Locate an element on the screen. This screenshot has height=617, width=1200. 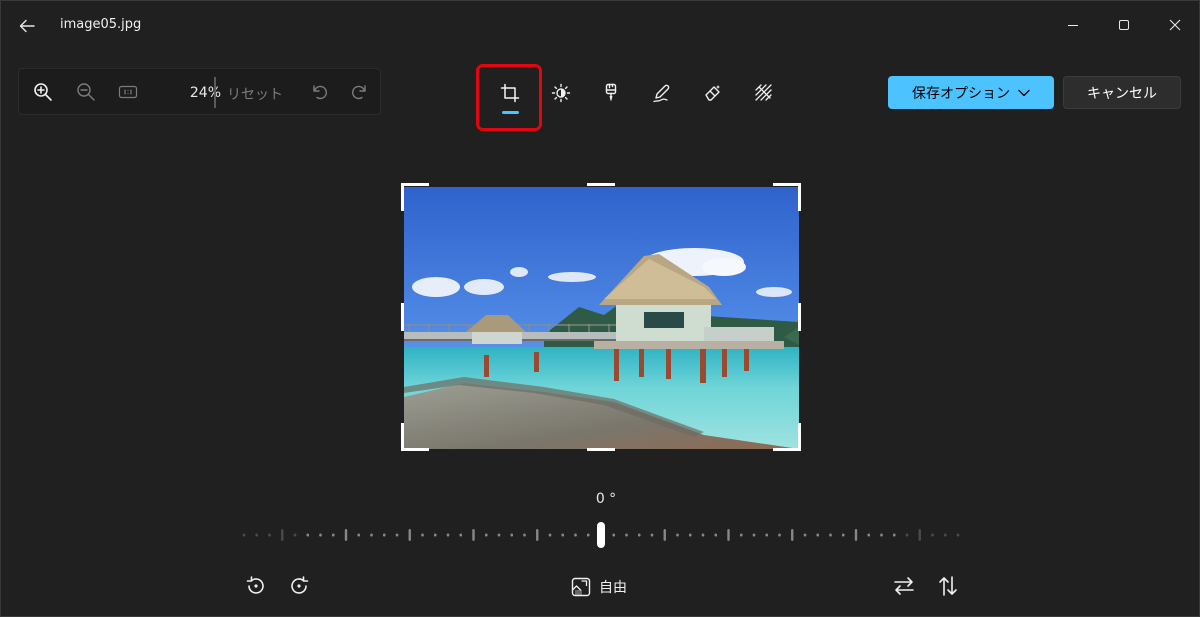
close-icon is located at coordinates (1175, 25).